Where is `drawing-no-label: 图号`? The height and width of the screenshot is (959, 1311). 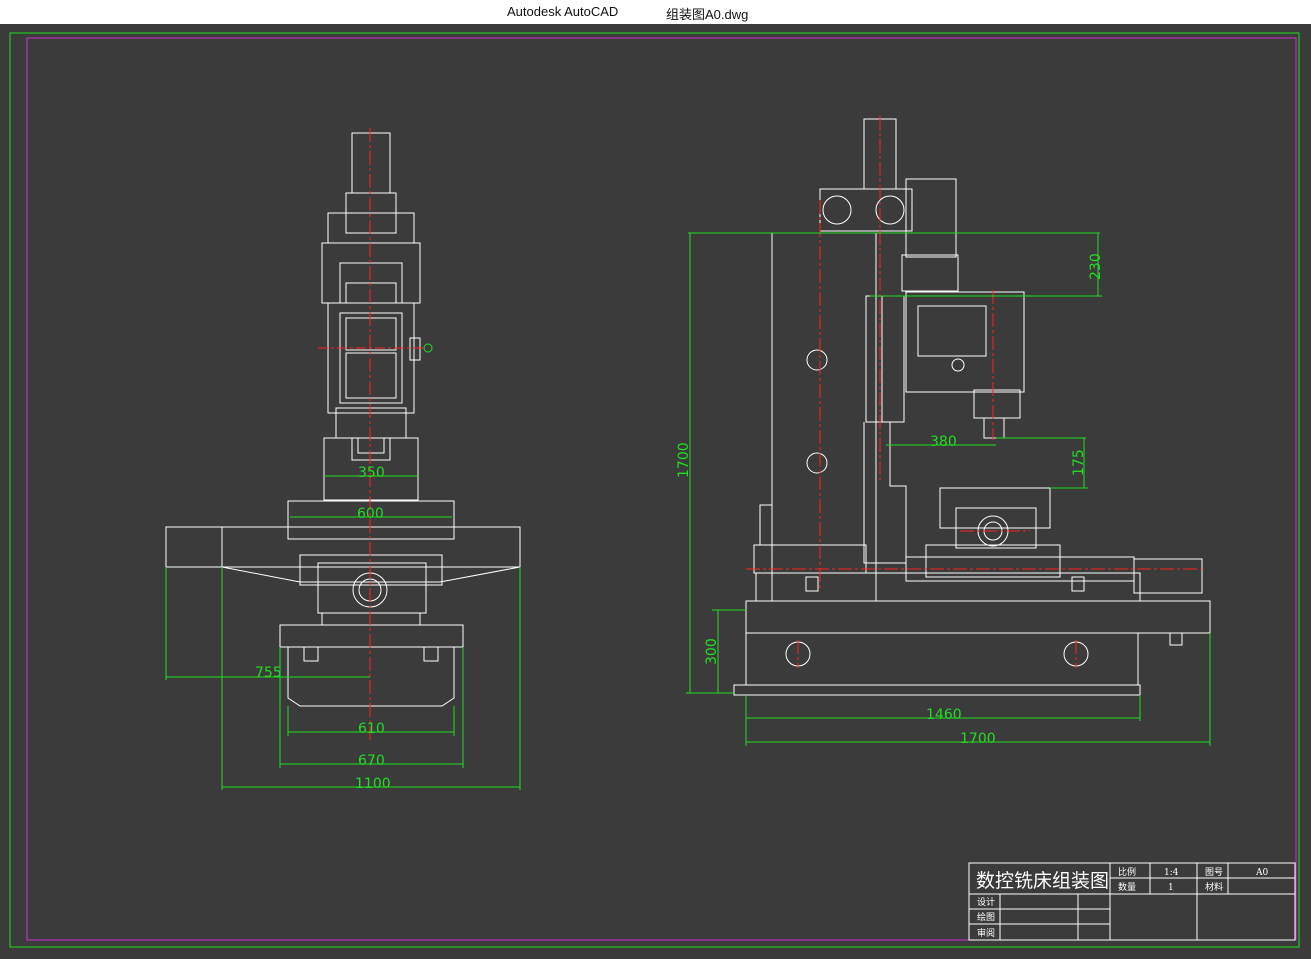
drawing-no-label: 图号 is located at coordinates (1214, 872).